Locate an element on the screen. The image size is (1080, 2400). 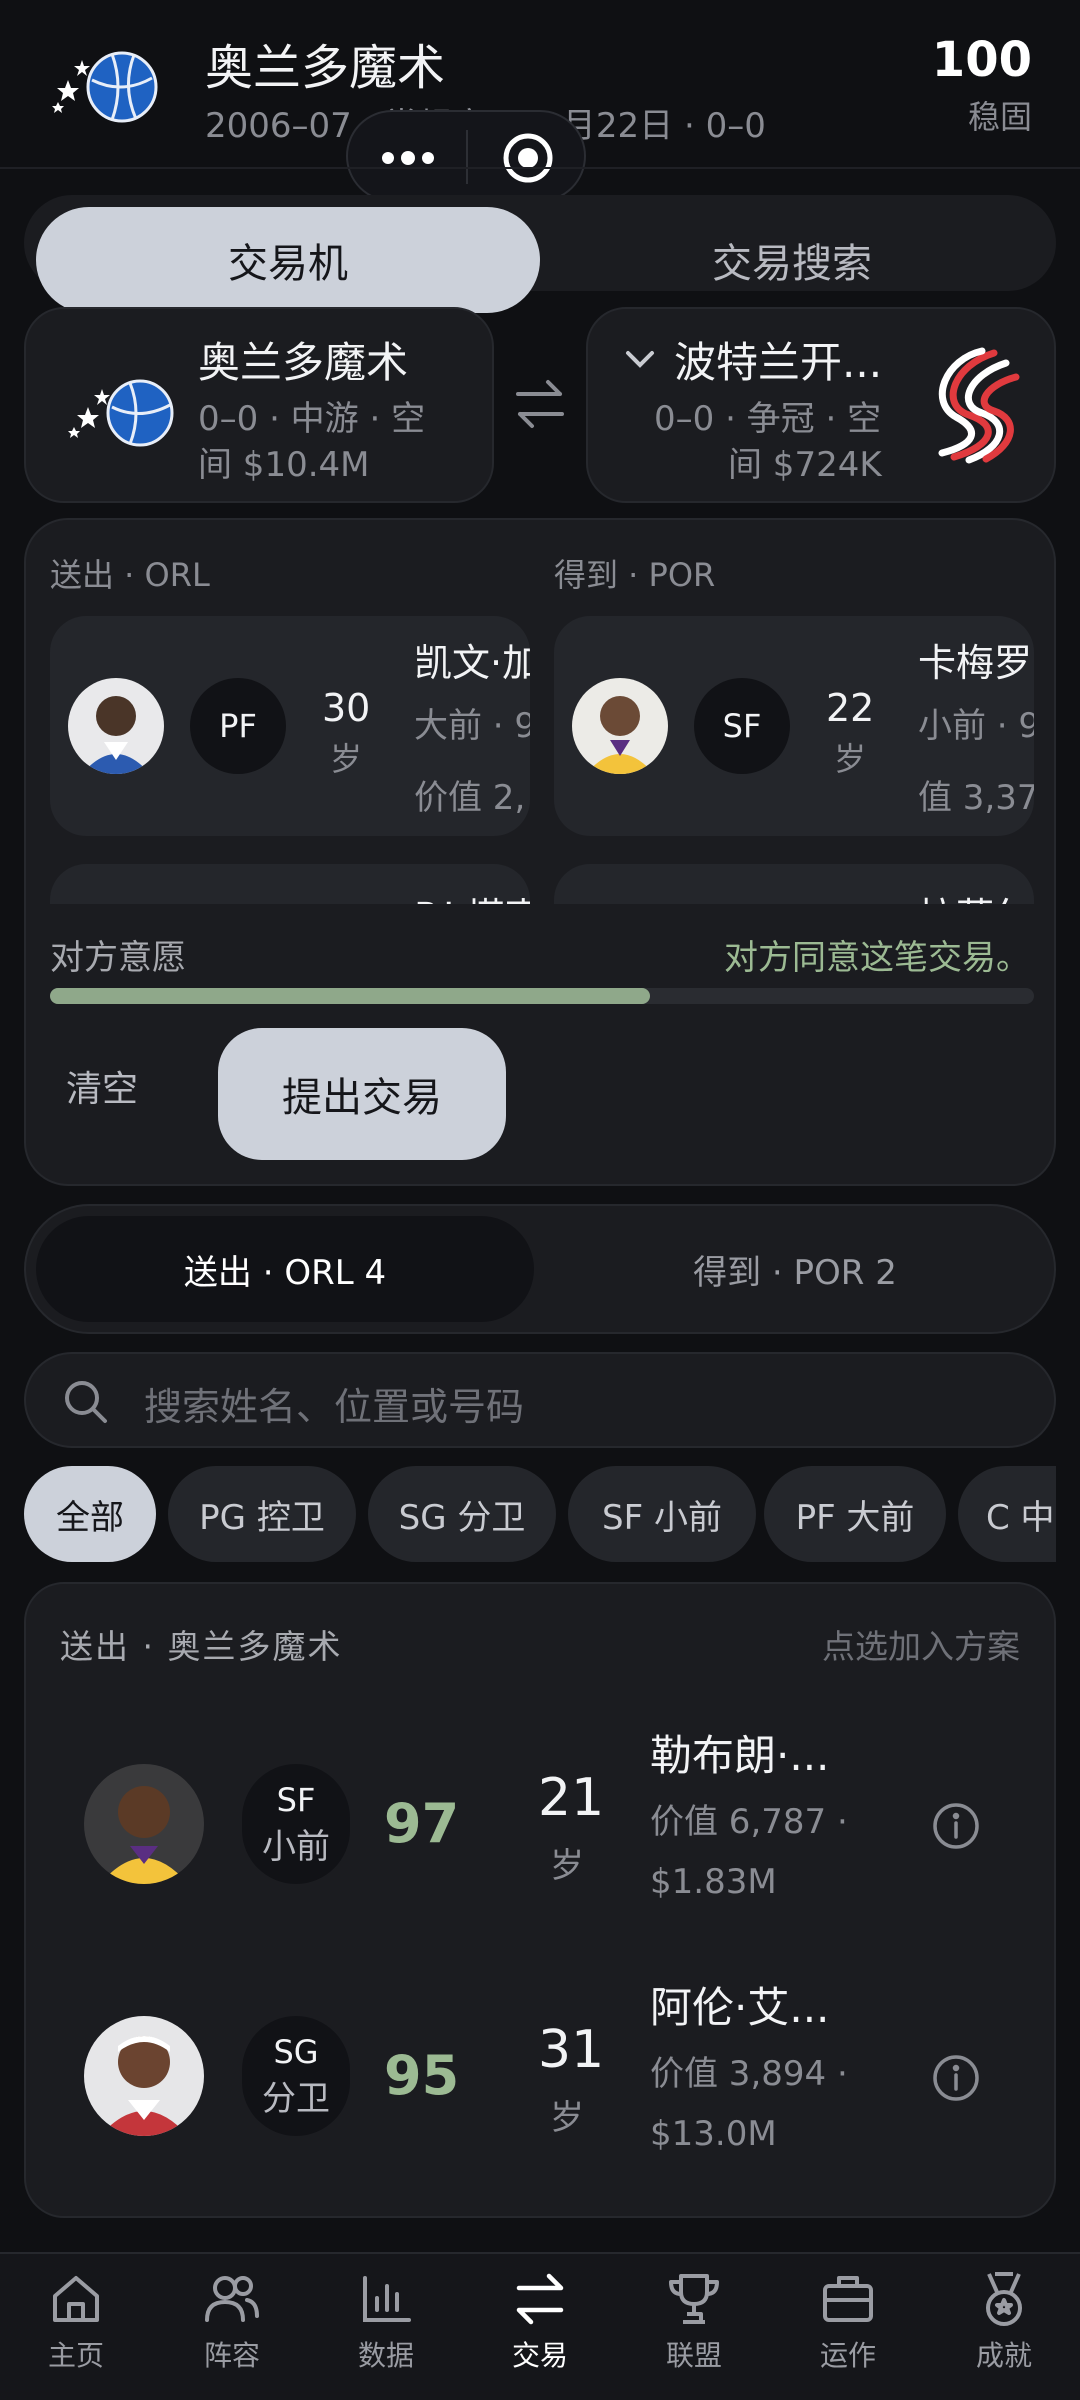
player-name: 凯文·加 is located at coordinates (472, 663).